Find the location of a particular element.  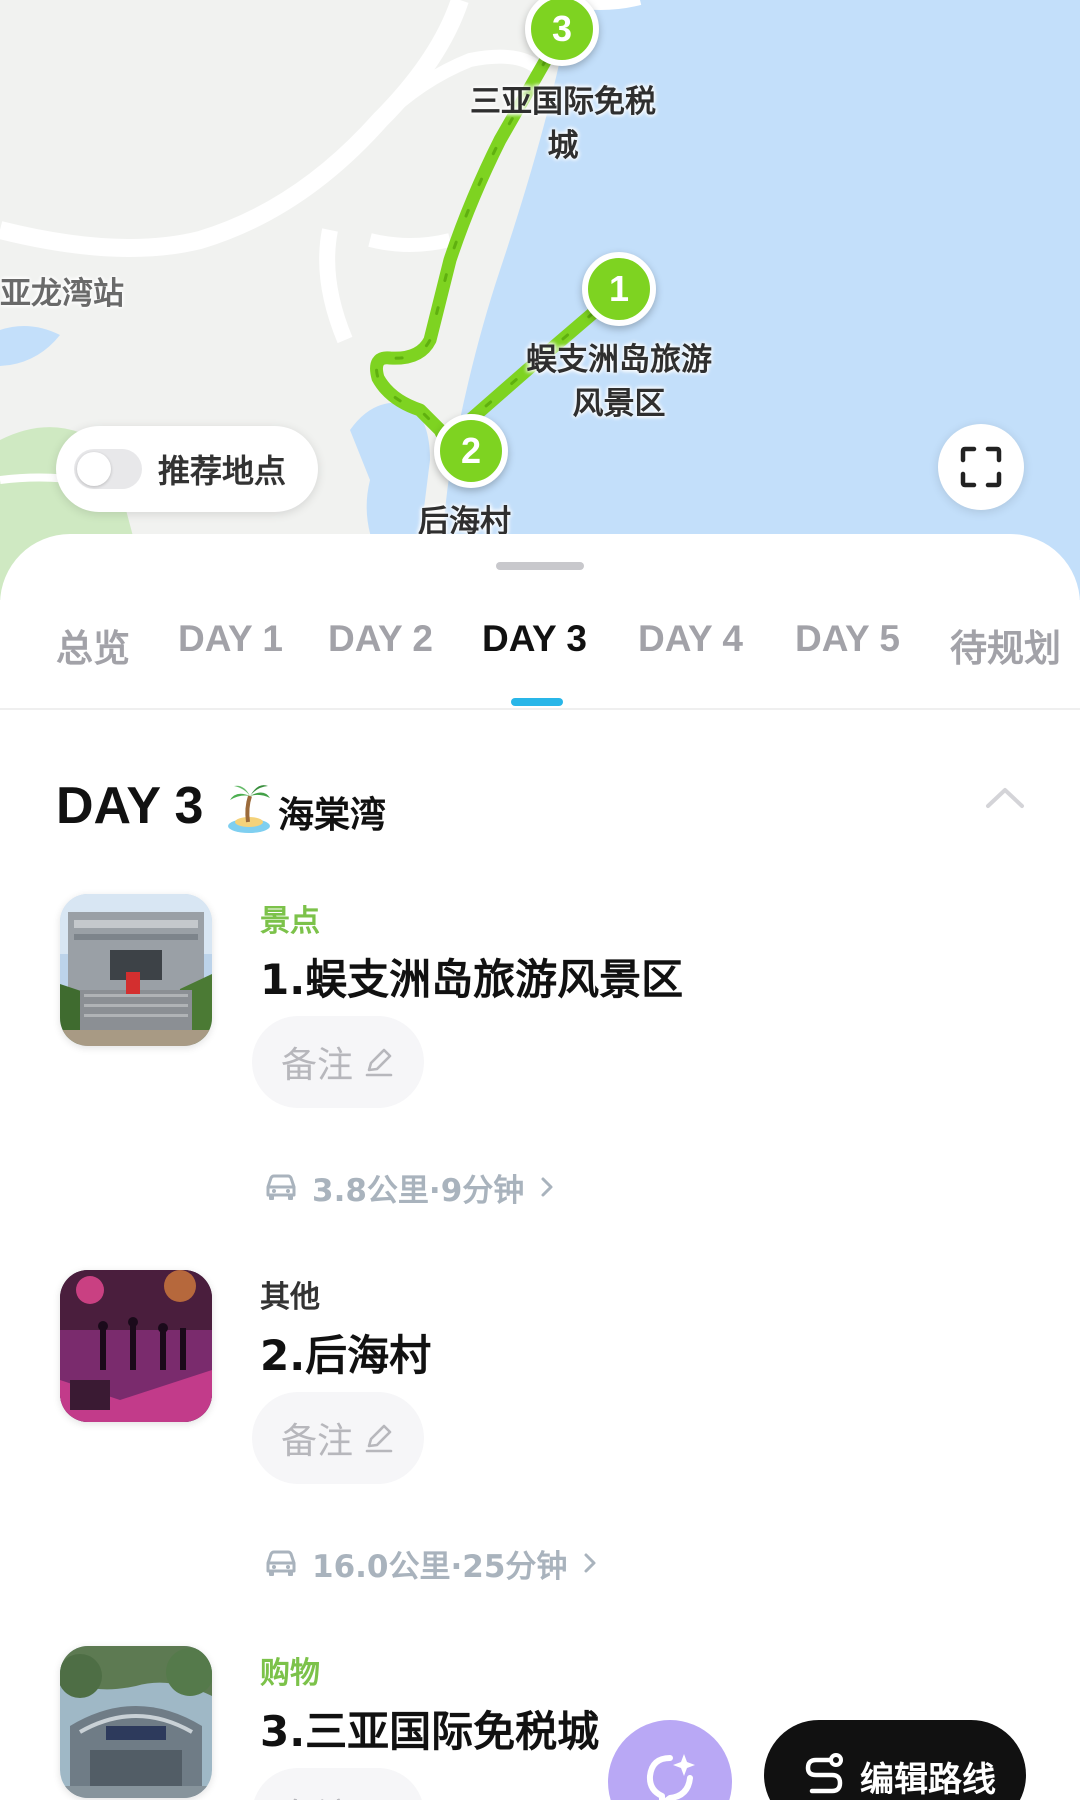

day-tabs: 总览 DAY 1 DAY 2 DAY 3 DAY 4 DAY 5 待规划 is located at coordinates (540, 657).